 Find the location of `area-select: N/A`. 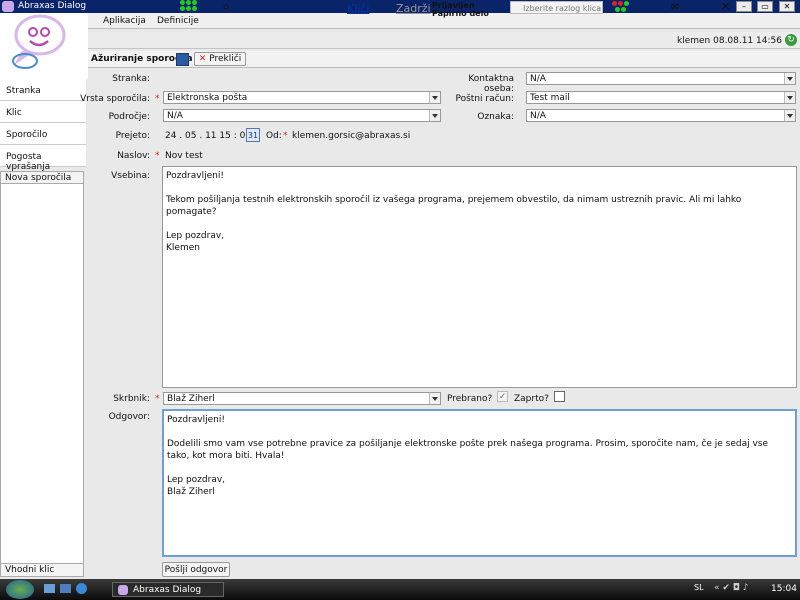

area-select: N/A is located at coordinates (302, 115).